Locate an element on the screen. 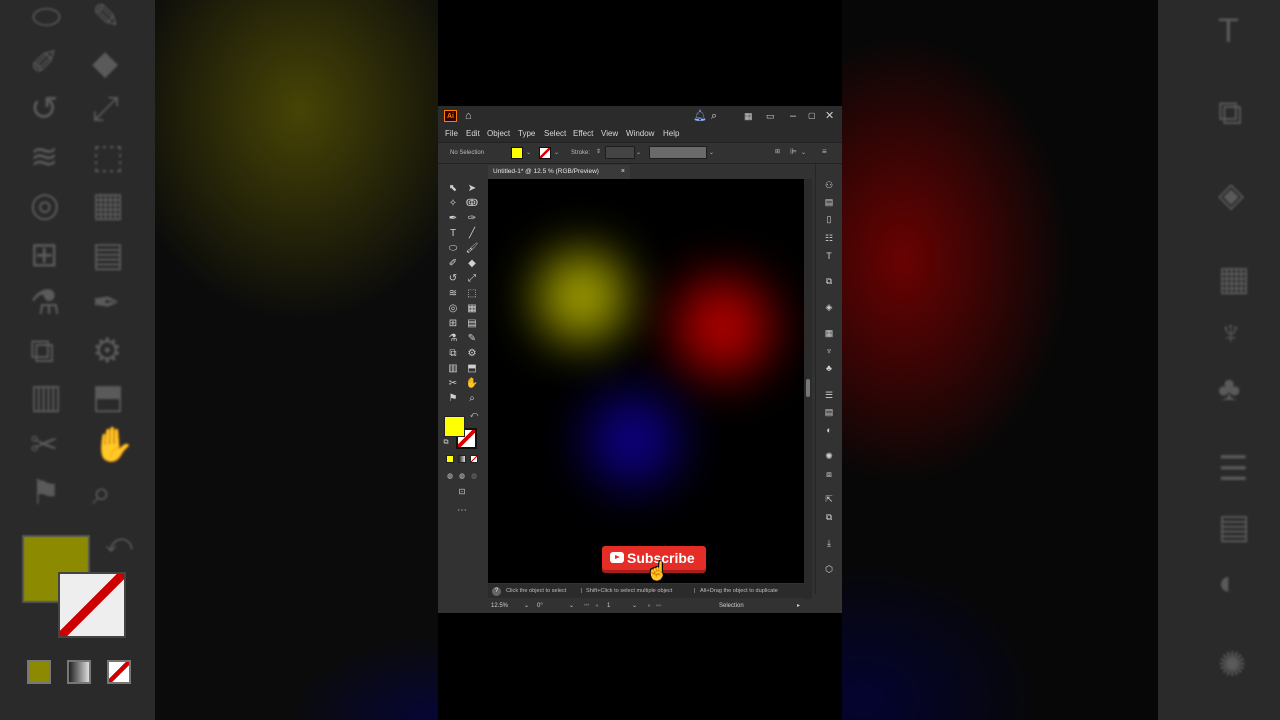  menu-edit: Edit is located at coordinates (473, 134).